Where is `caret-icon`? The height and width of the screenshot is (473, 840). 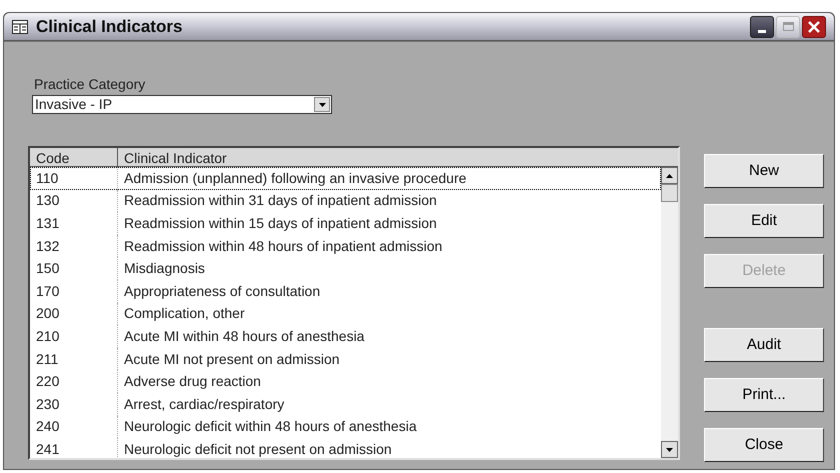 caret-icon is located at coordinates (322, 104).